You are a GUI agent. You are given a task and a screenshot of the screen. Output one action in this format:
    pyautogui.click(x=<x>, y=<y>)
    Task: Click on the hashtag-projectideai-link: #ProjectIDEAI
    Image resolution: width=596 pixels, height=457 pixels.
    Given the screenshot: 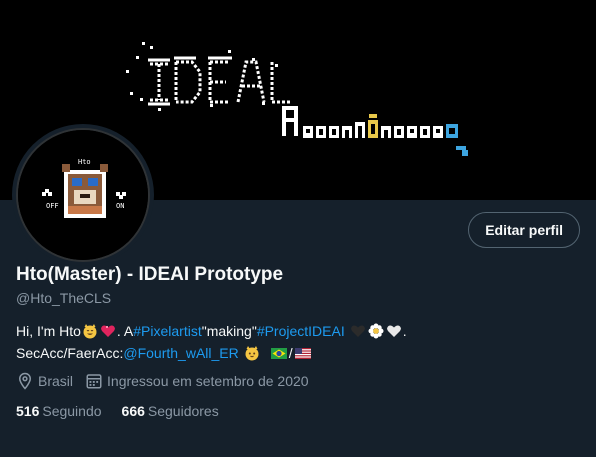 What is the action you would take?
    pyautogui.click(x=301, y=331)
    